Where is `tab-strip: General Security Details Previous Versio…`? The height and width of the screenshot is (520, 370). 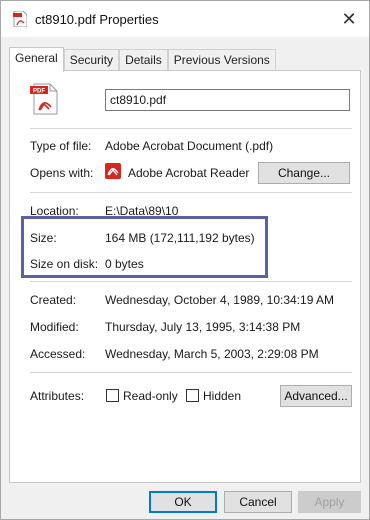
tab-strip: General Security Details Previous Versio… is located at coordinates (142, 59).